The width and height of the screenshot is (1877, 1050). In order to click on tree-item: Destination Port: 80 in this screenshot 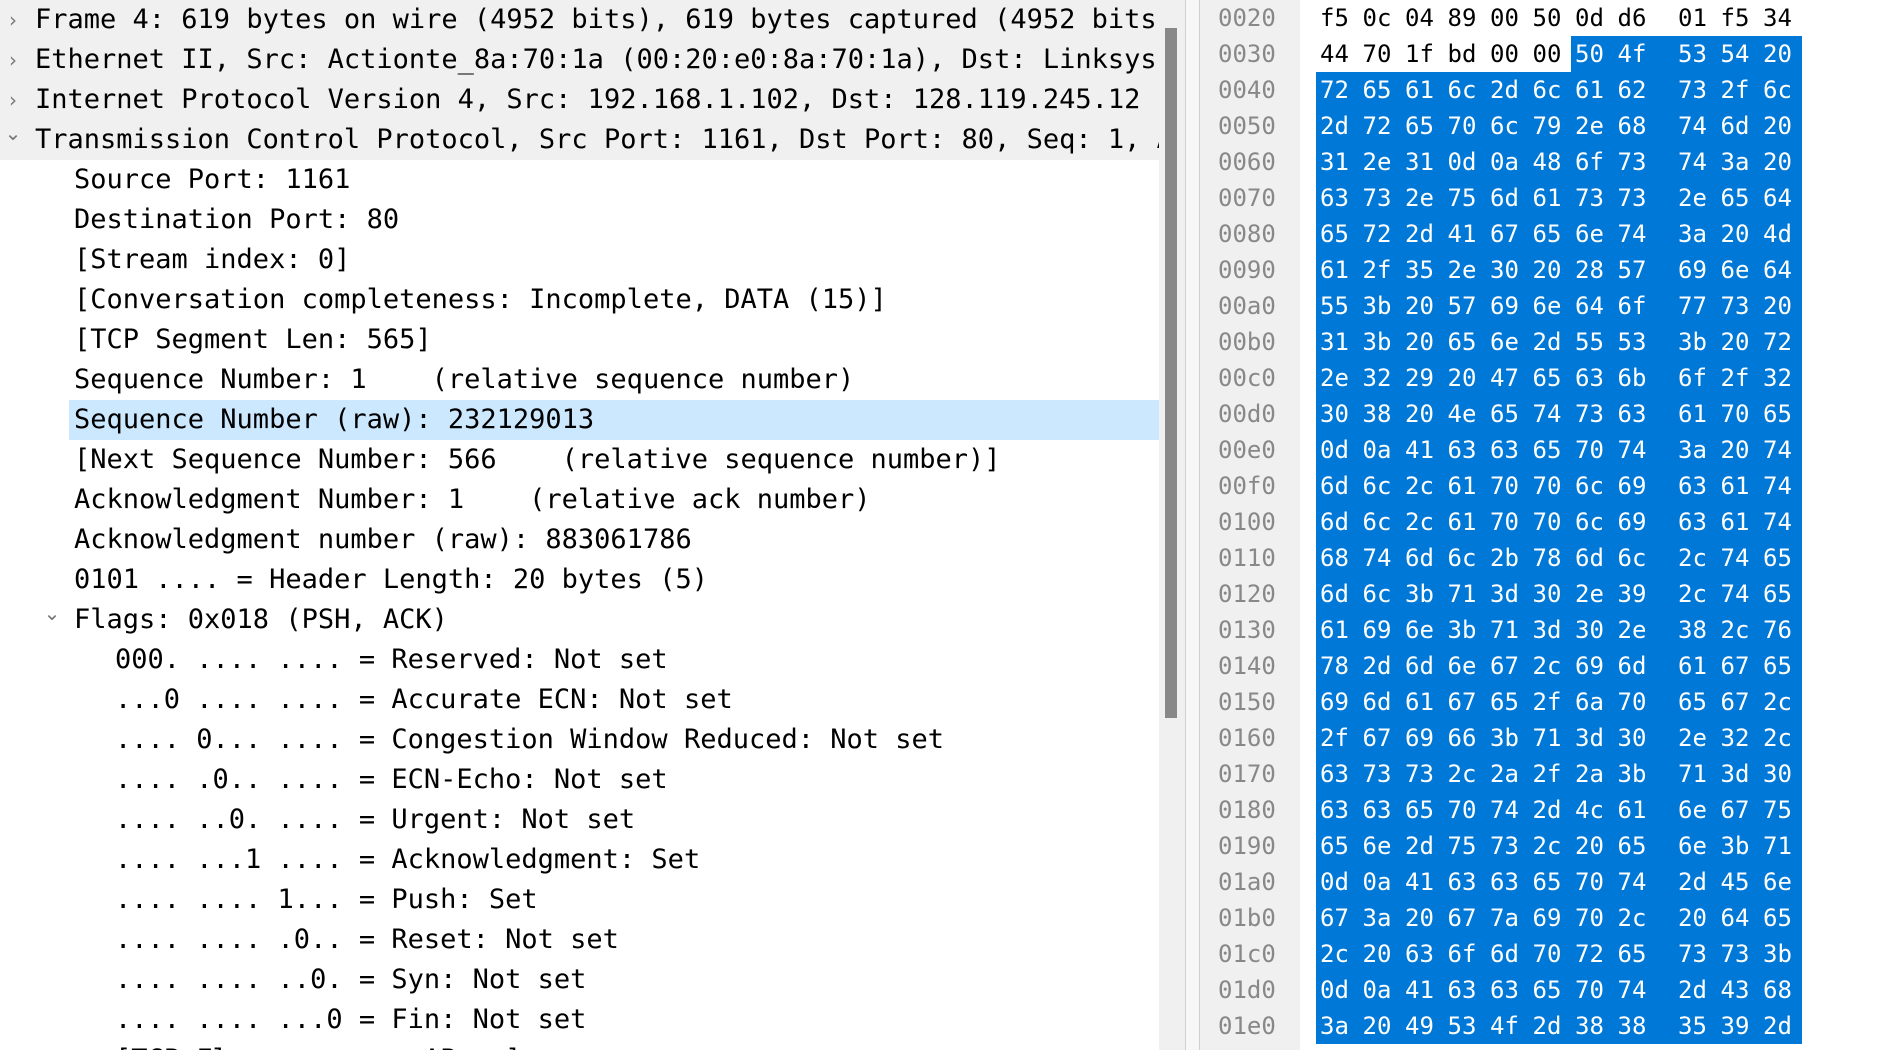, I will do `click(579, 220)`.